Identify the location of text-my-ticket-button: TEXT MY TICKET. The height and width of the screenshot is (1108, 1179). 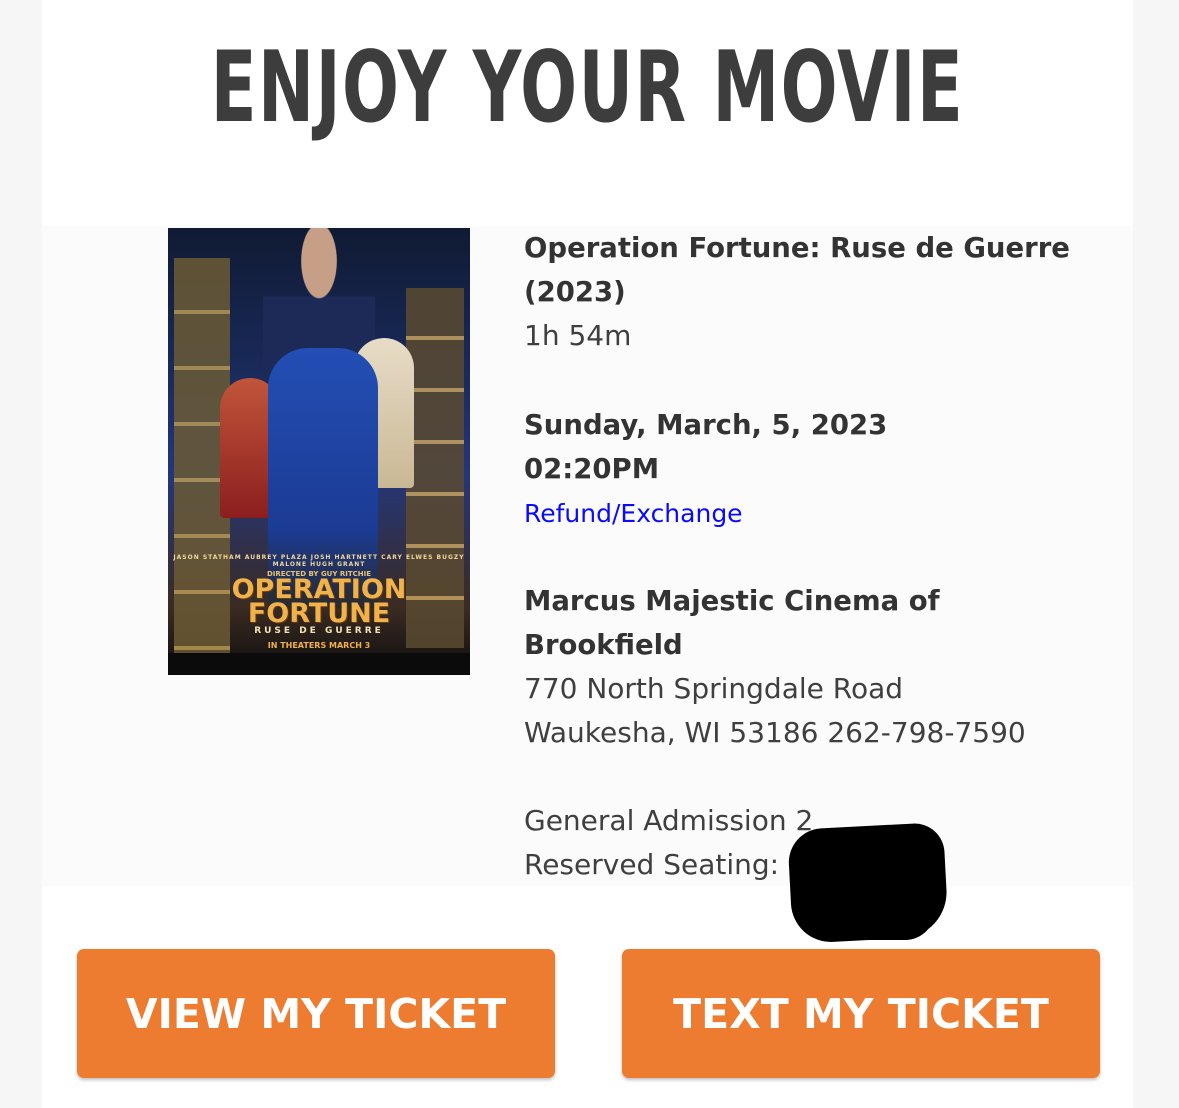
(861, 1013).